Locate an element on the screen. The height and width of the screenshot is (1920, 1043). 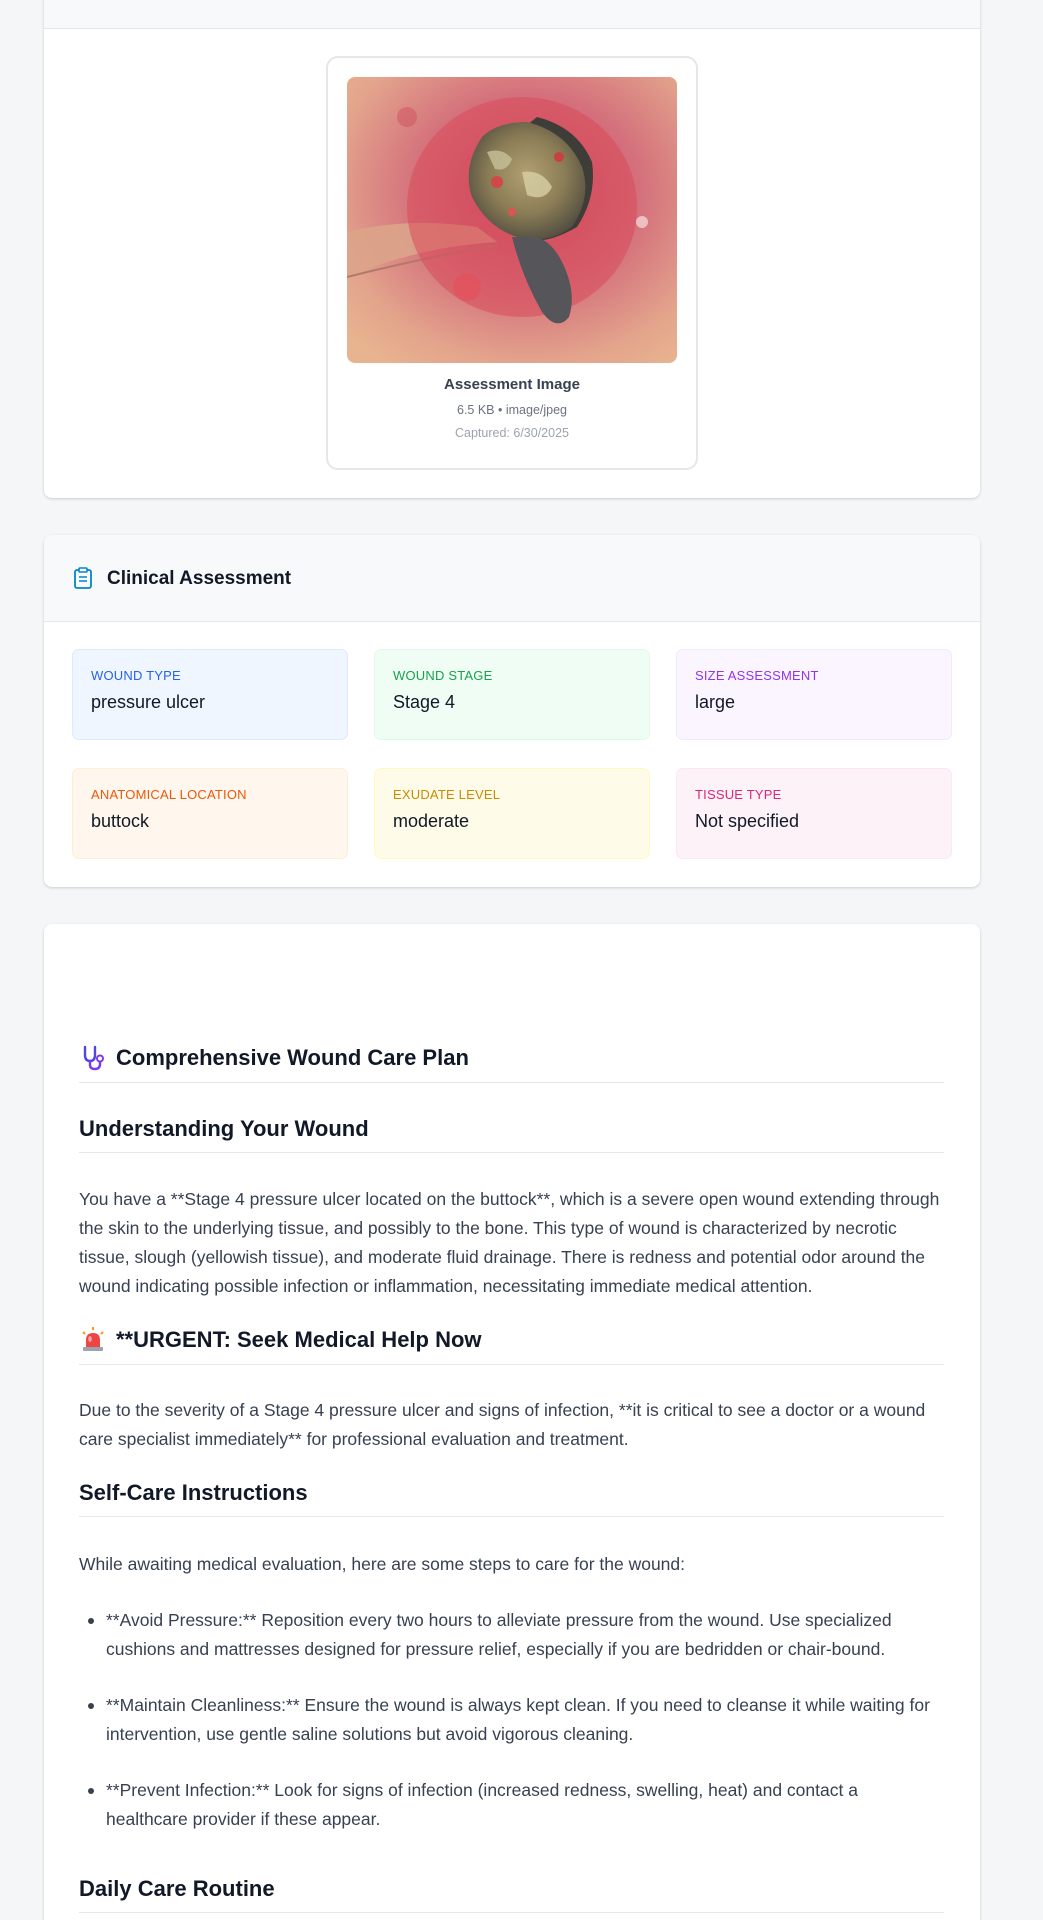
wound-photo is located at coordinates (512, 220).